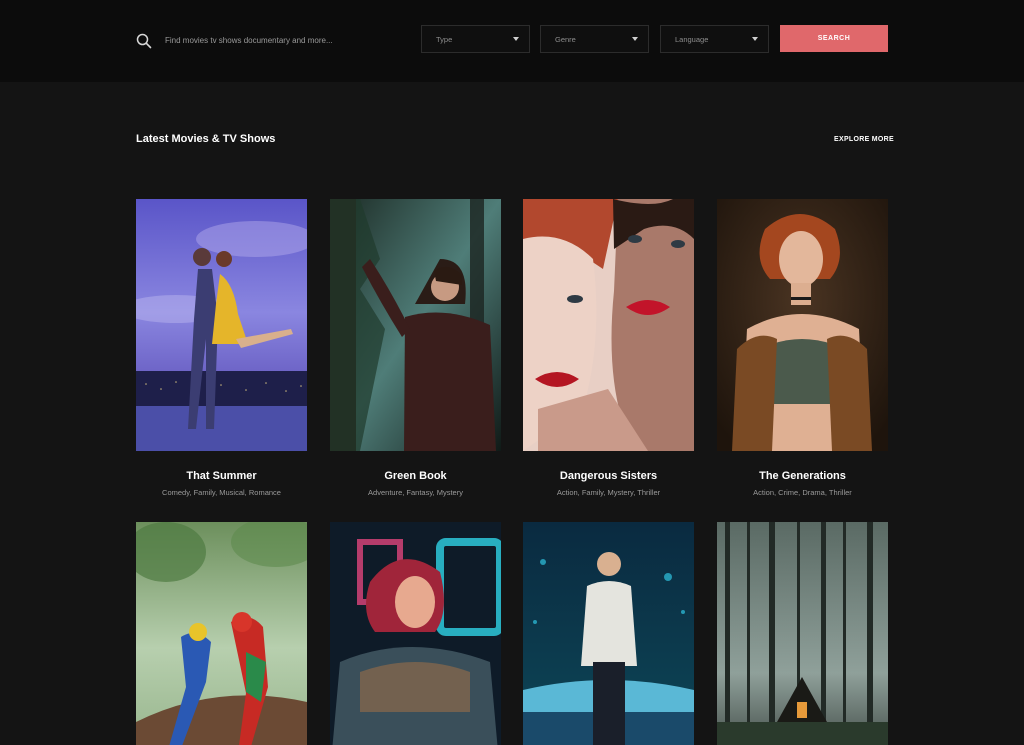 This screenshot has width=1024, height=745. I want to click on type-select-label: Type, so click(444, 39).